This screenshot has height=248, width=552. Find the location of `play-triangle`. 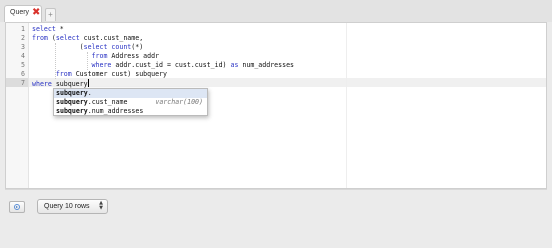

play-triangle is located at coordinates (17, 206).